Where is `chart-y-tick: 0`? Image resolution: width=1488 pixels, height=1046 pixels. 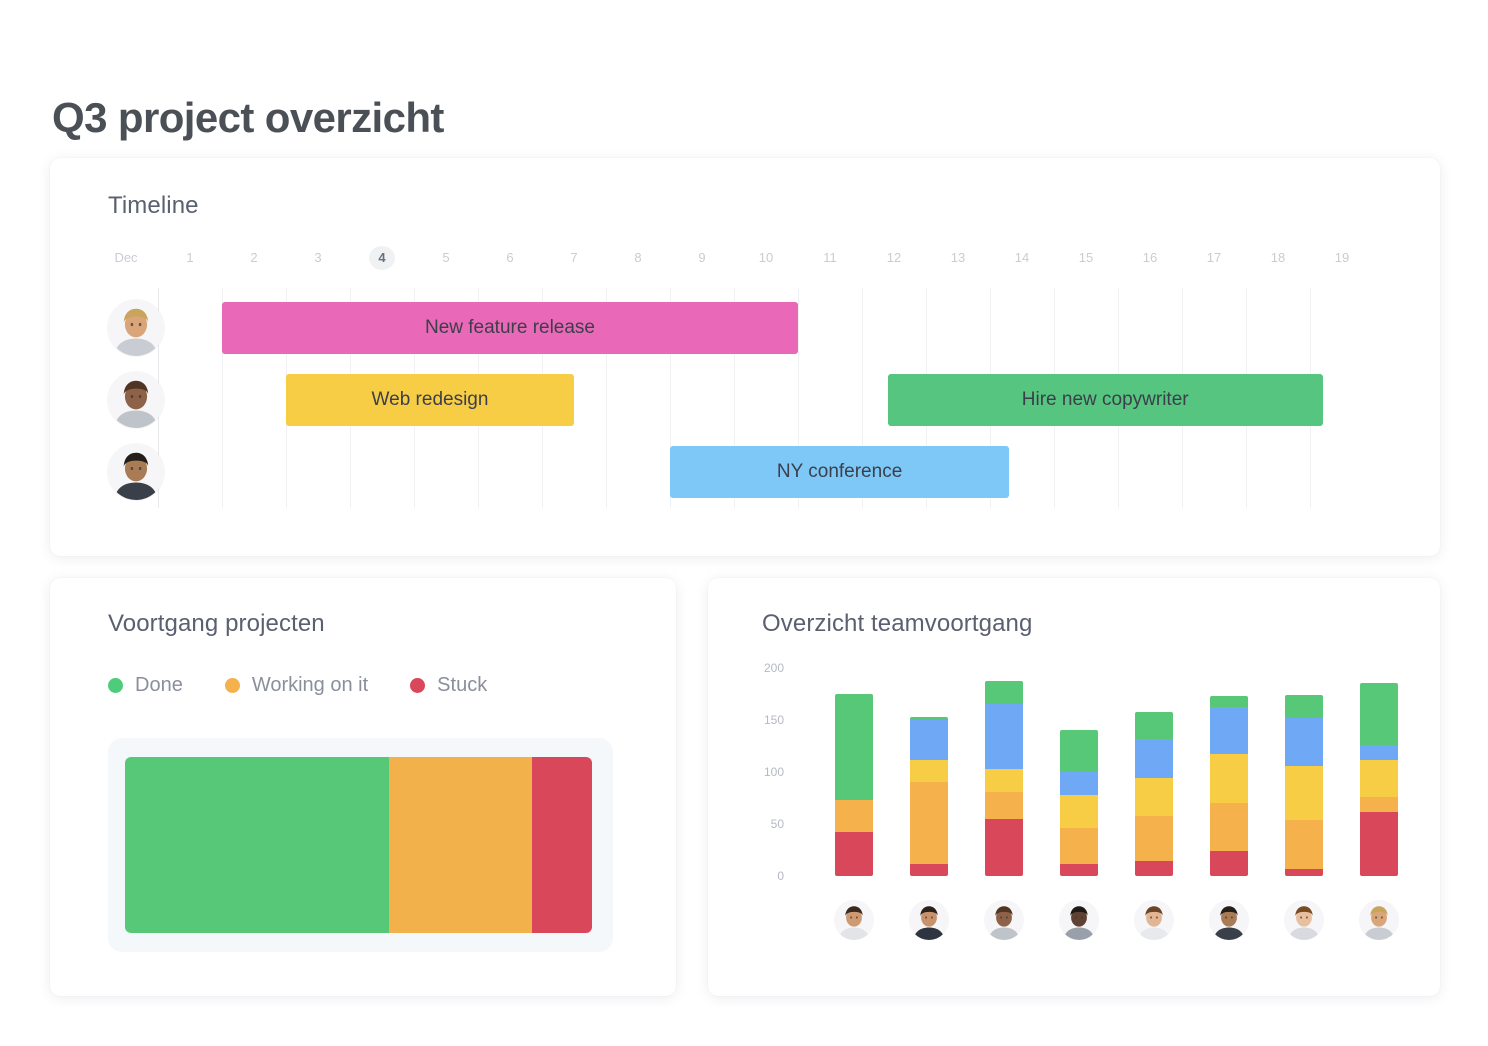 chart-y-tick: 0 is located at coordinates (780, 876).